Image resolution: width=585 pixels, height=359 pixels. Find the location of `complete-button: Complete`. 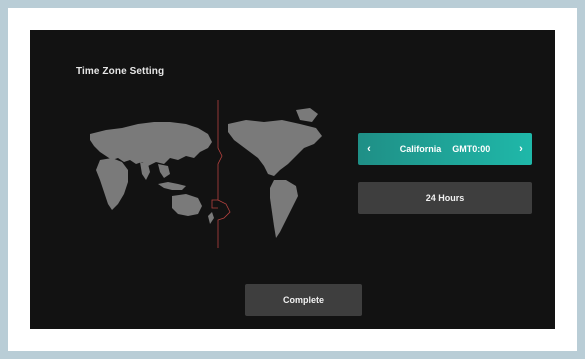

complete-button: Complete is located at coordinates (303, 300).